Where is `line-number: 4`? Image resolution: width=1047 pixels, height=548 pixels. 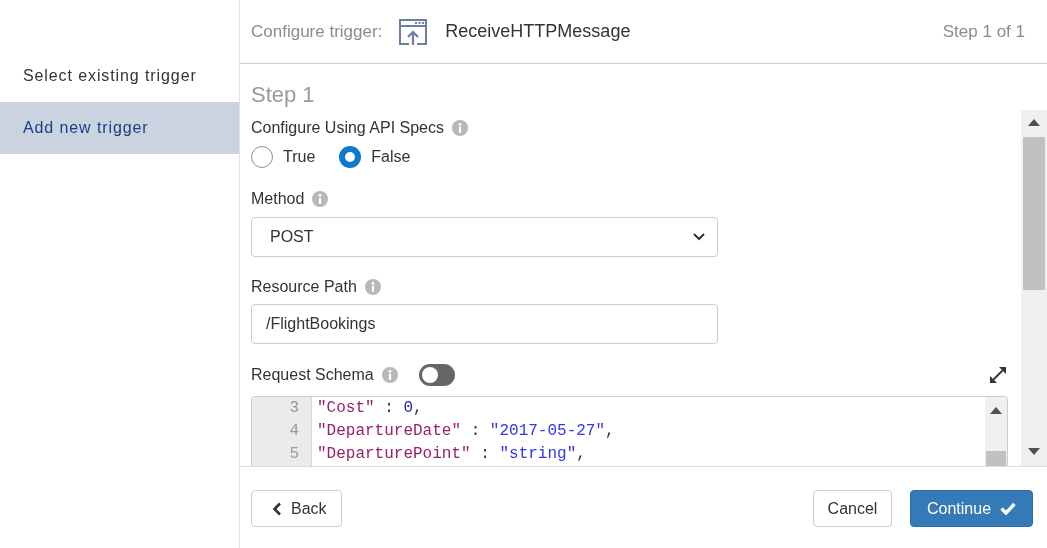 line-number: 4 is located at coordinates (294, 431).